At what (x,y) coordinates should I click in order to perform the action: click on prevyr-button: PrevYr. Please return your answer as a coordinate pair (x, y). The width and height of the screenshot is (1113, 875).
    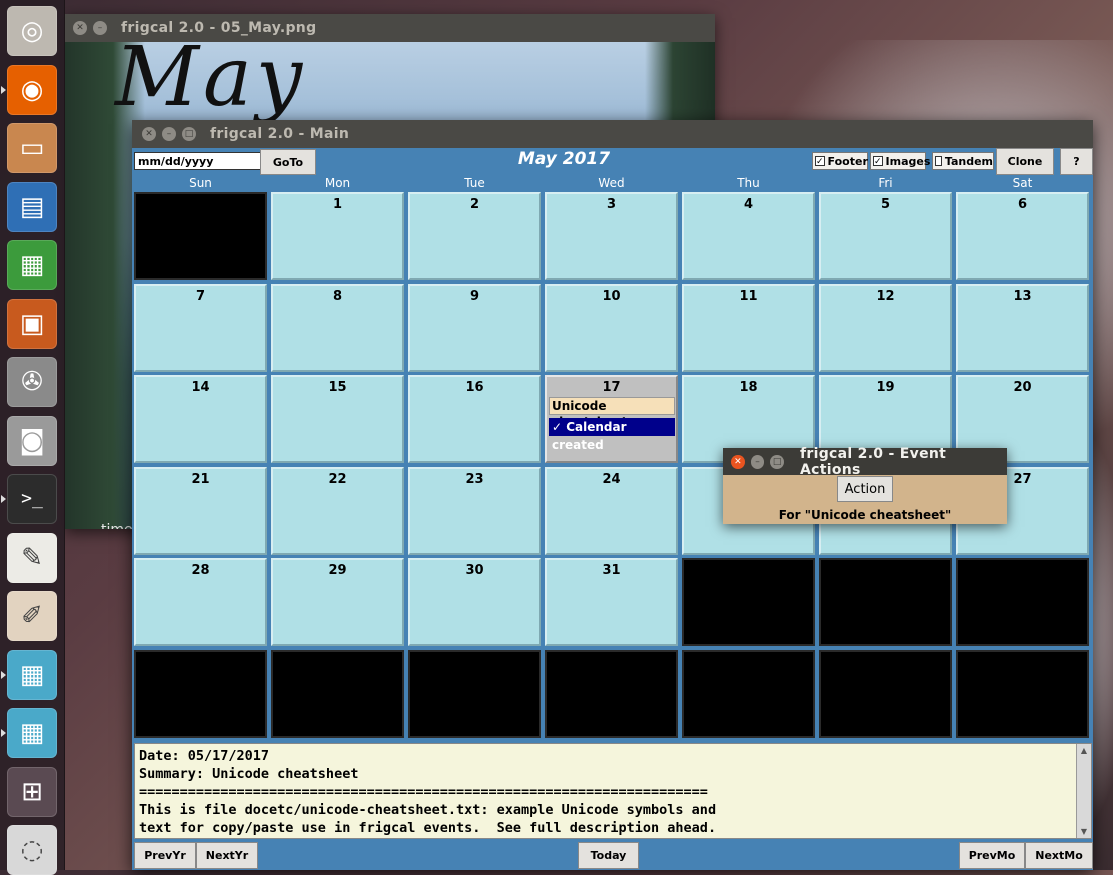
    Looking at the image, I should click on (165, 855).